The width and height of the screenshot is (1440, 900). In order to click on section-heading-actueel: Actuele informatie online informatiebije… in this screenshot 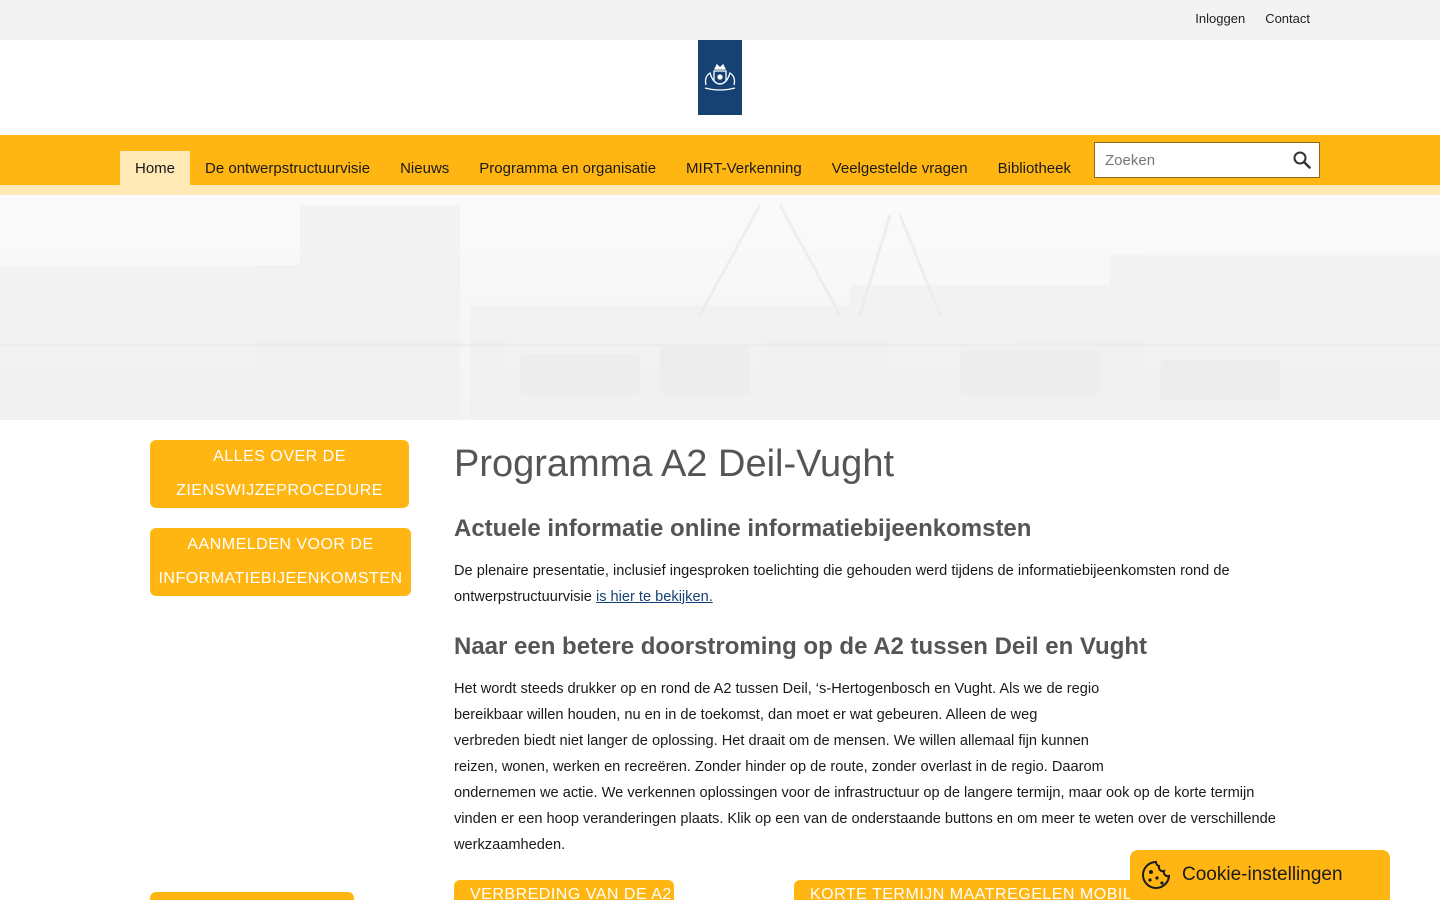, I will do `click(743, 528)`.